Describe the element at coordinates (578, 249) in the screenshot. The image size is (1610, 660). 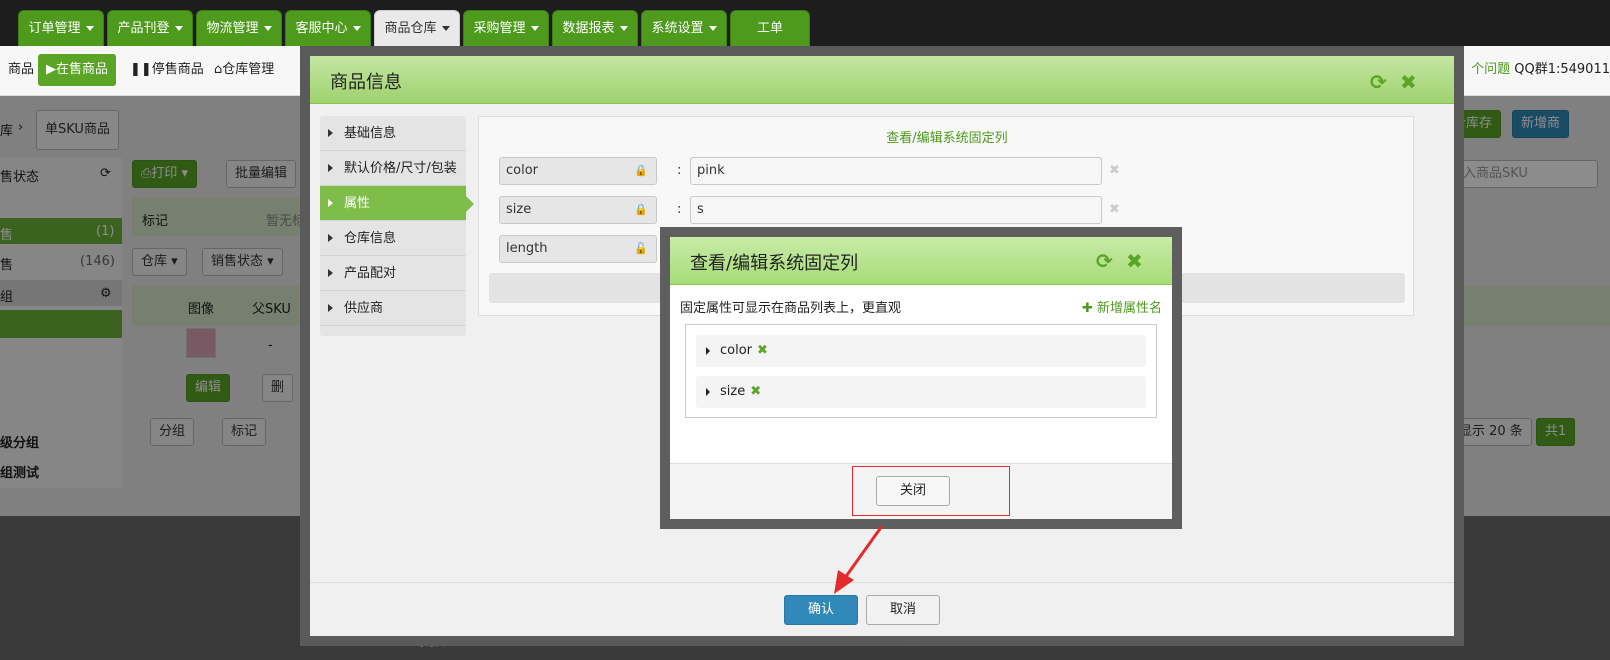
I see `attr-name-length: length 🔓` at that location.